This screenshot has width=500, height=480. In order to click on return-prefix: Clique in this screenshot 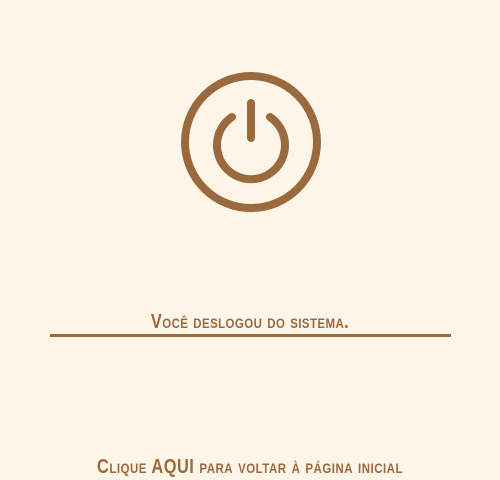, I will do `click(124, 467)`.